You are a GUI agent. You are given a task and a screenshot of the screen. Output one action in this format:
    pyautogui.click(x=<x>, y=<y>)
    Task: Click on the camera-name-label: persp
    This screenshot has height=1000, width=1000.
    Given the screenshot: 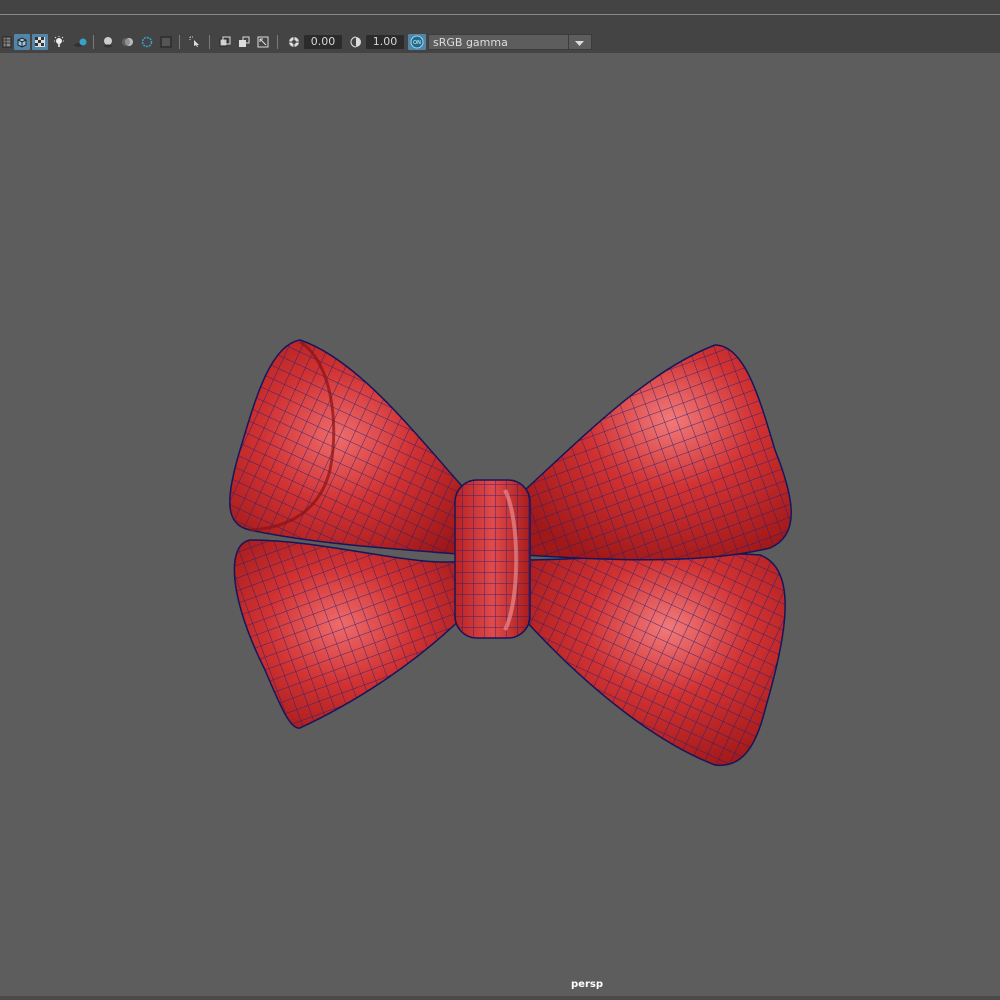 What is the action you would take?
    pyautogui.click(x=587, y=984)
    